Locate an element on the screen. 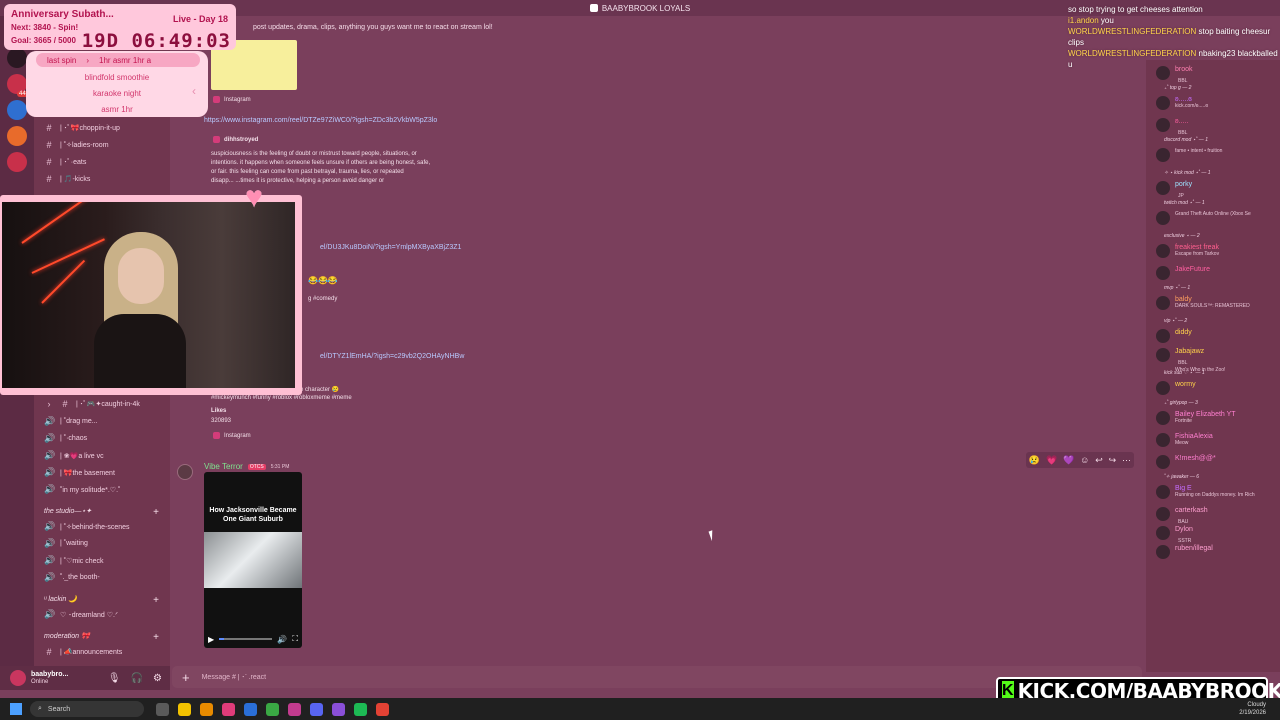 This screenshot has width=1280, height=720. member-badge: JP is located at coordinates (1181, 196).